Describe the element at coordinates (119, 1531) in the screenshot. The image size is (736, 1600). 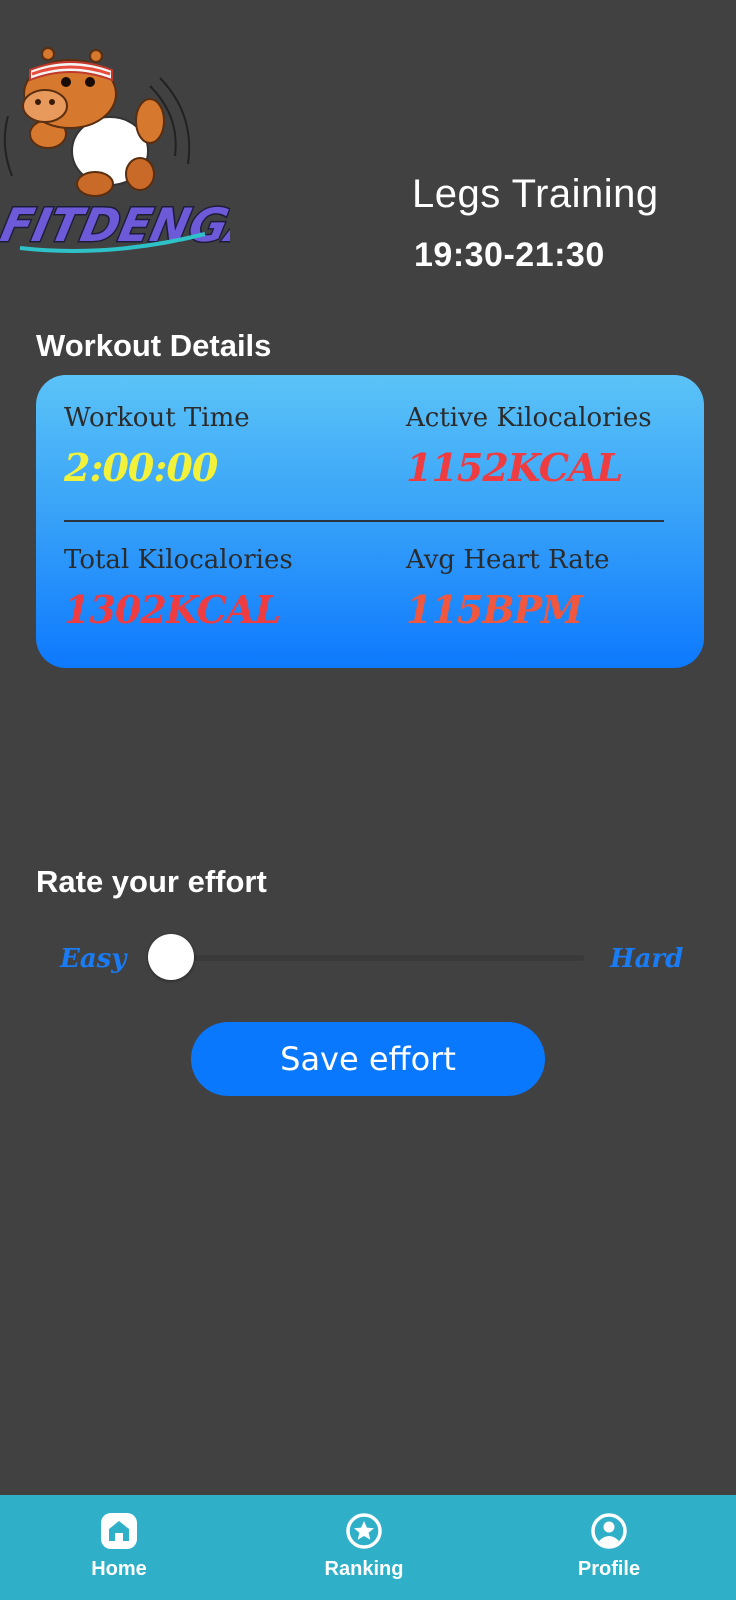
I see `home-icon` at that location.